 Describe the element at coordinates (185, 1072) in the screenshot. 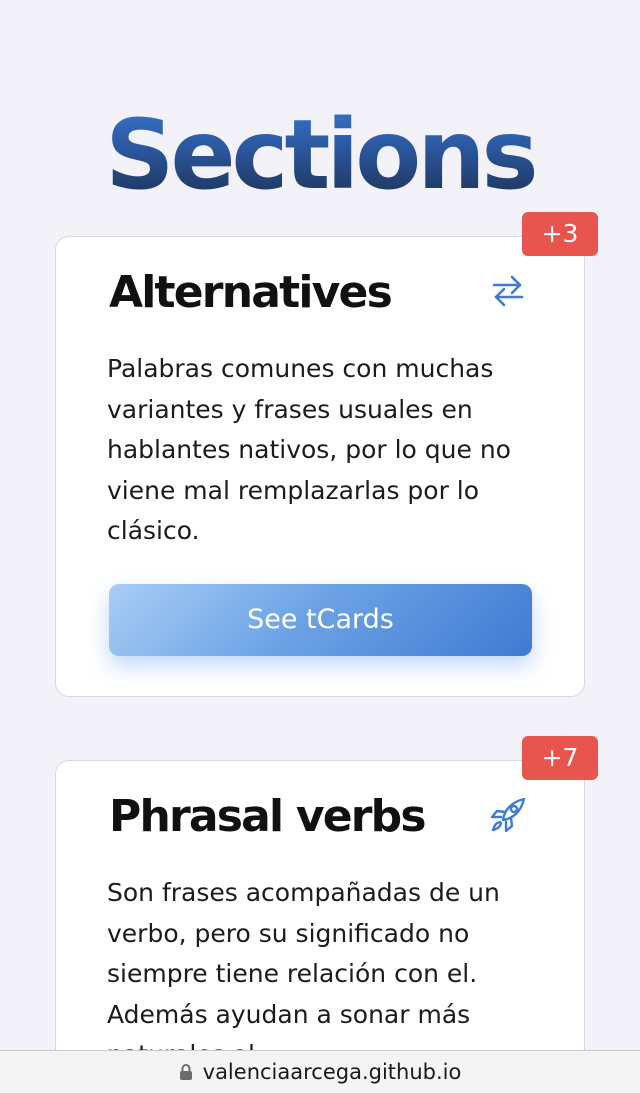

I see `lock-icon` at that location.